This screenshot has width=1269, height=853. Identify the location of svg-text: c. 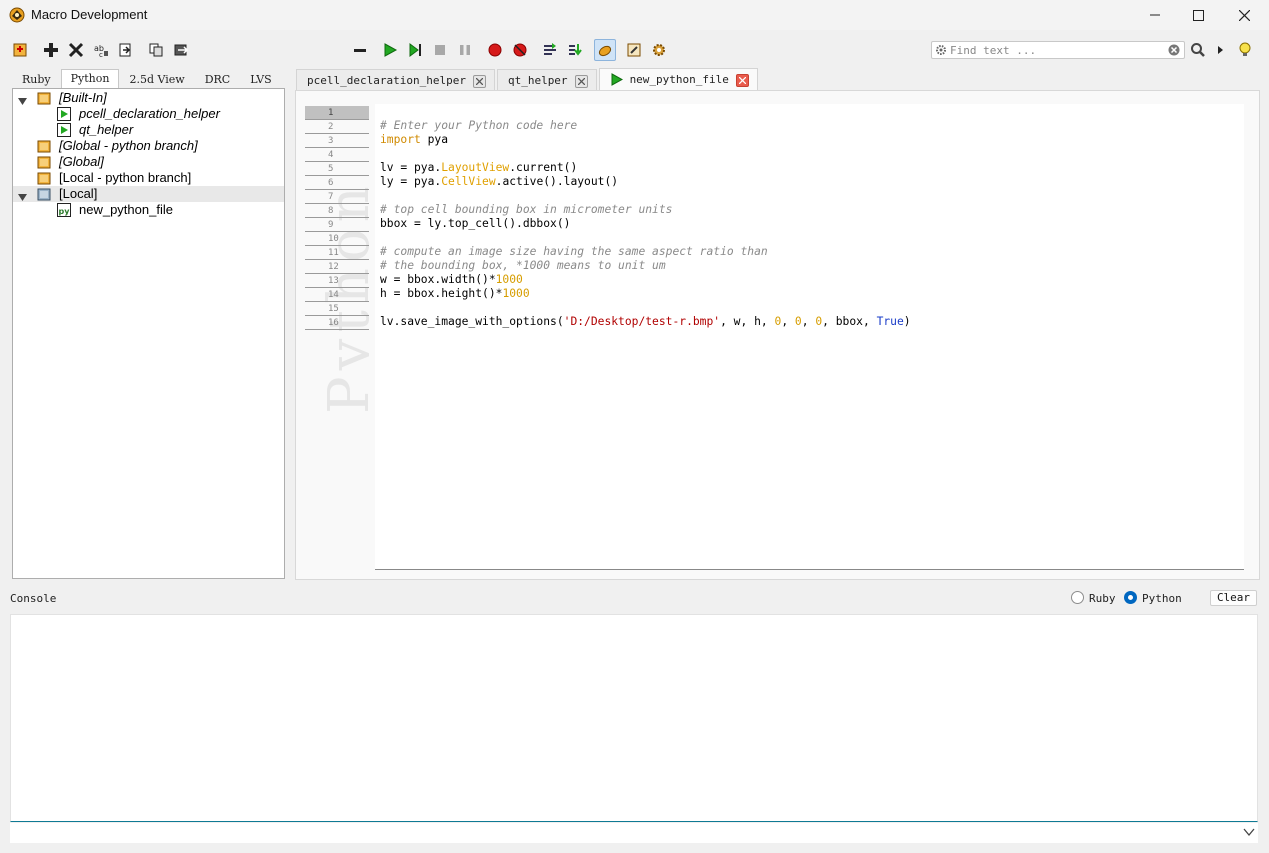
(101, 54).